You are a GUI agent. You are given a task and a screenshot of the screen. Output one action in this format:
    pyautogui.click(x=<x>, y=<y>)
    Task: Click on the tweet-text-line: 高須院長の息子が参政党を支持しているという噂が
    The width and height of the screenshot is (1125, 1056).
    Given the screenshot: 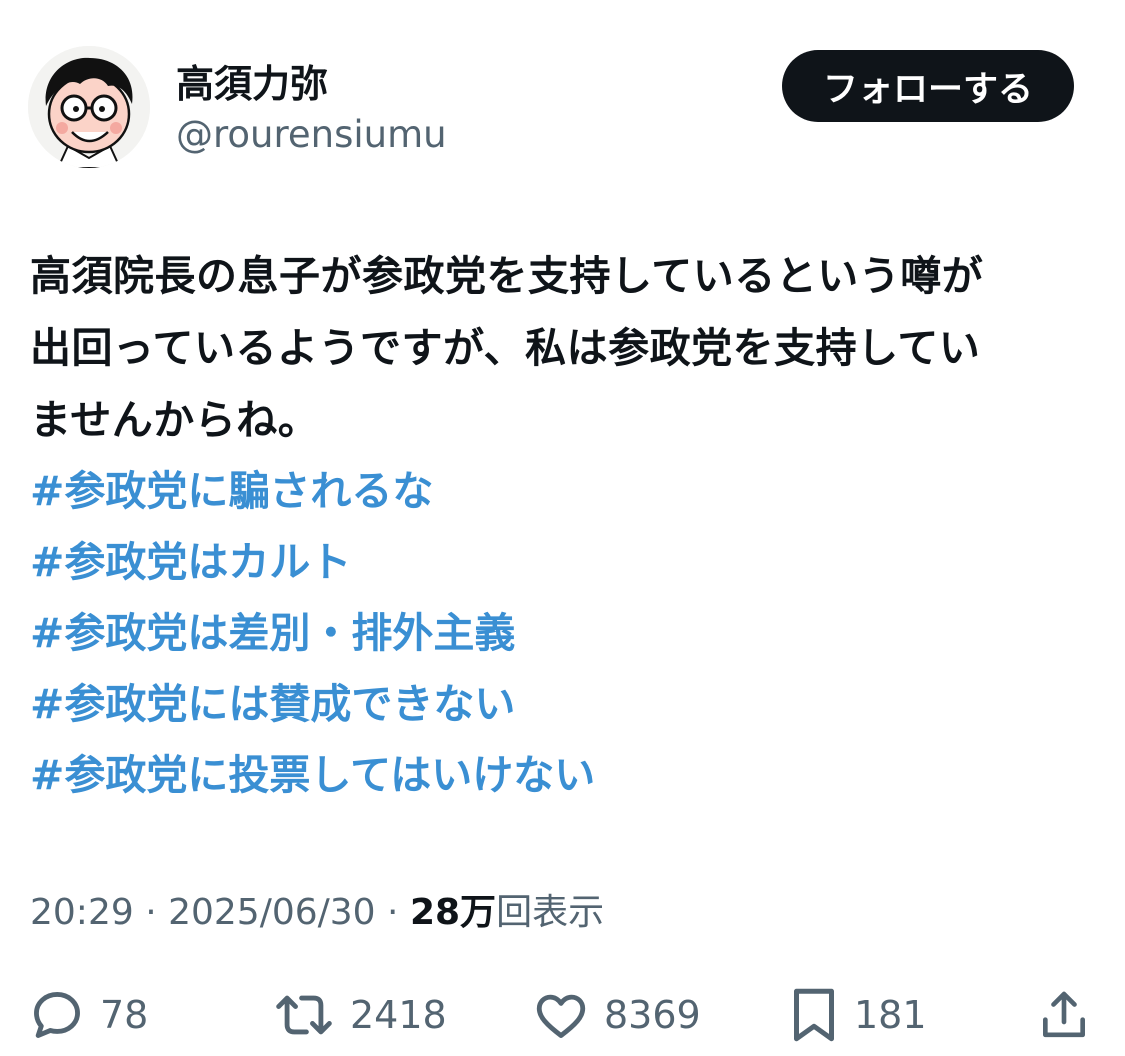 What is the action you would take?
    pyautogui.click(x=507, y=276)
    